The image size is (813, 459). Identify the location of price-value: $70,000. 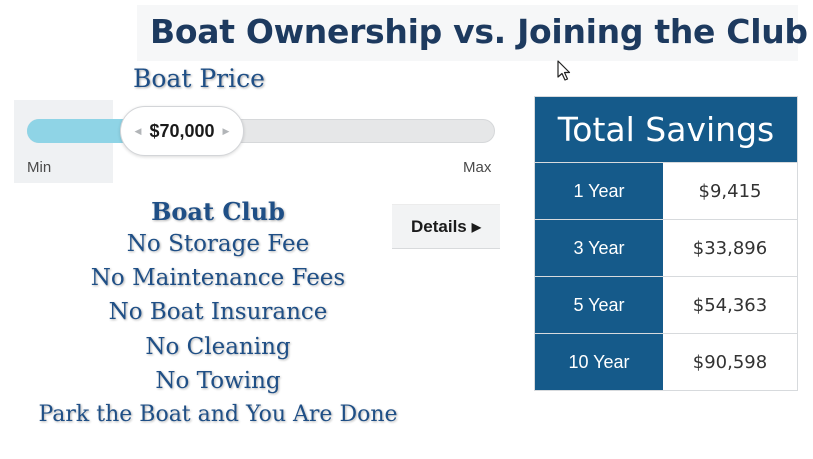
(182, 130).